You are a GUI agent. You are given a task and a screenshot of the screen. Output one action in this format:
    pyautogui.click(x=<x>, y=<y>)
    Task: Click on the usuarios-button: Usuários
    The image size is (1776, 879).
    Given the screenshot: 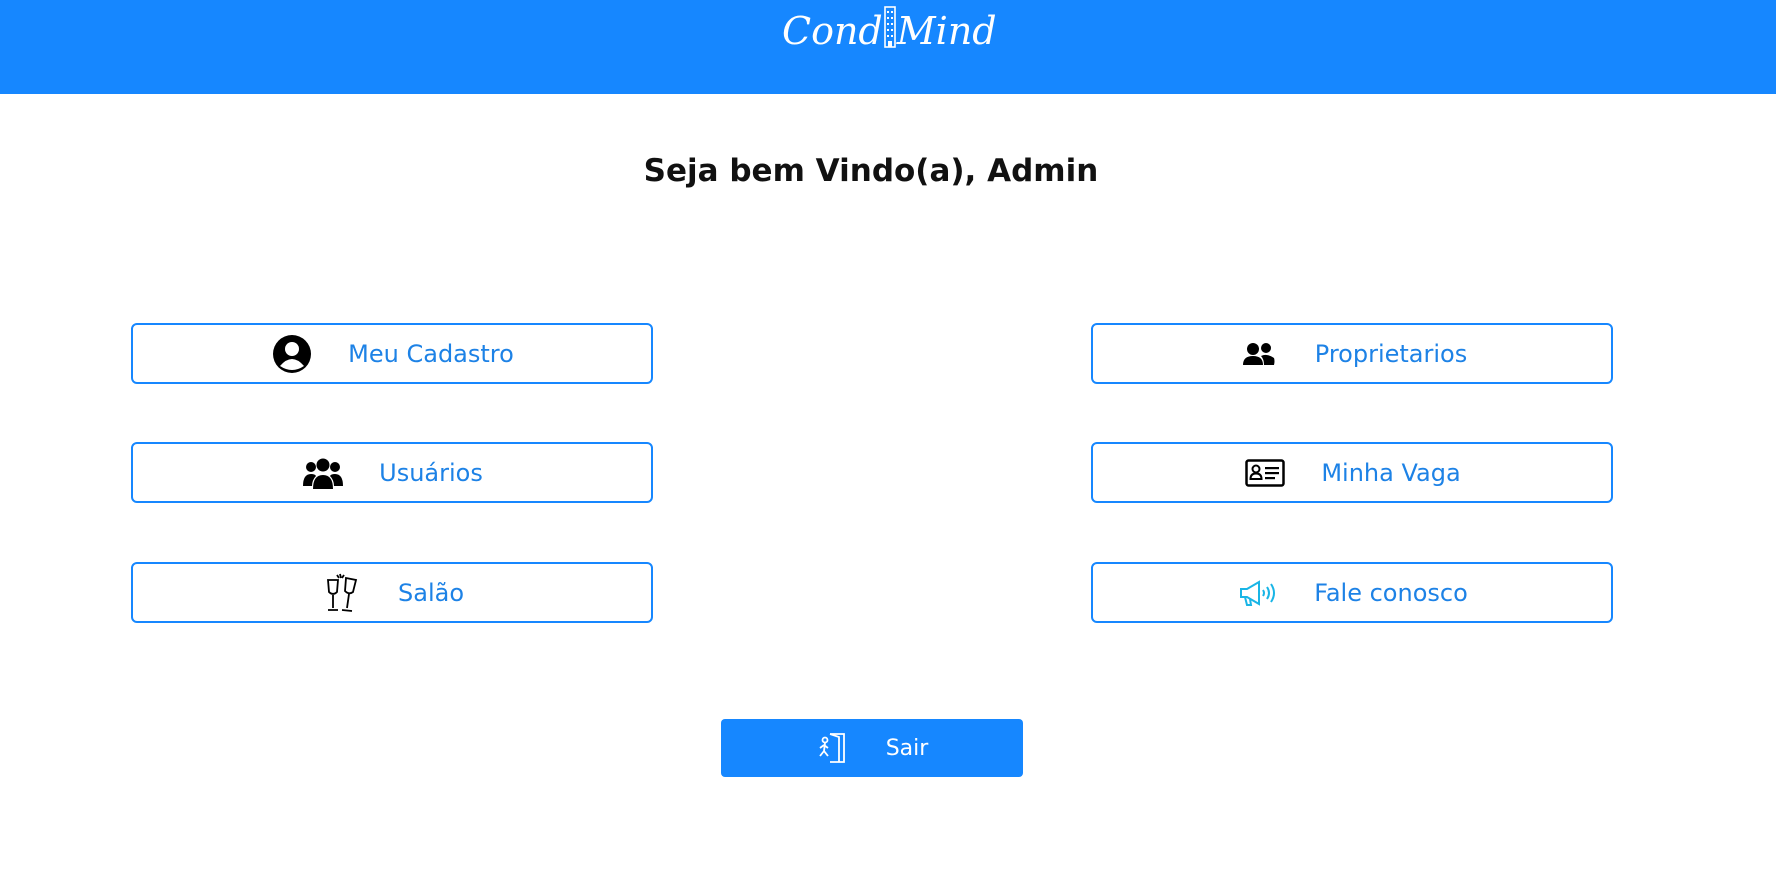 What is the action you would take?
    pyautogui.click(x=392, y=472)
    